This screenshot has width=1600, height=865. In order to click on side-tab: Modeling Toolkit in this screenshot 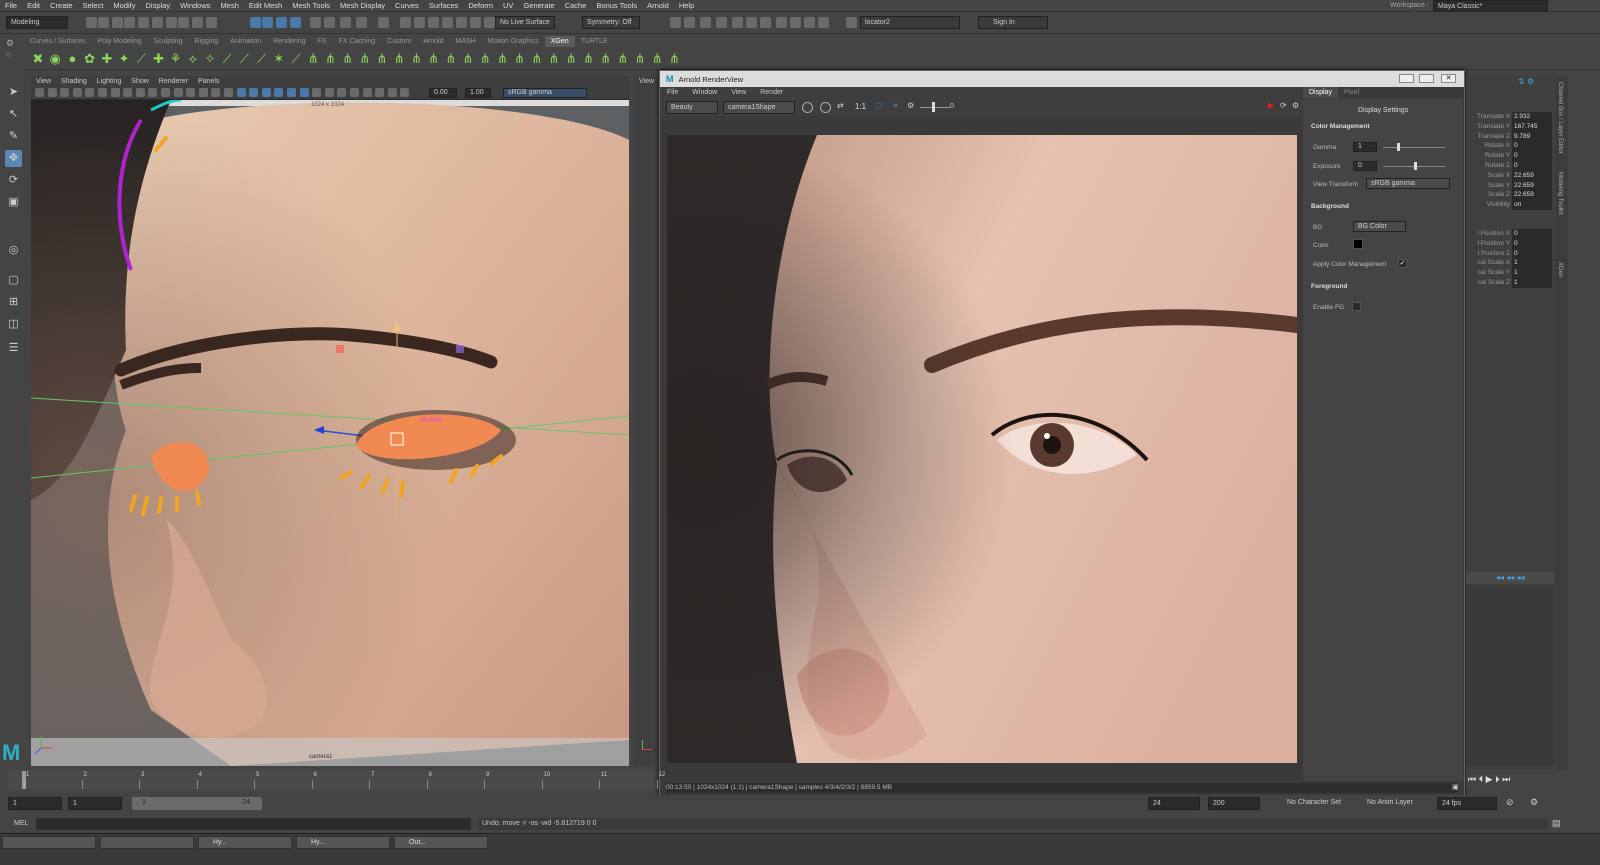, I will do `click(1560, 193)`.